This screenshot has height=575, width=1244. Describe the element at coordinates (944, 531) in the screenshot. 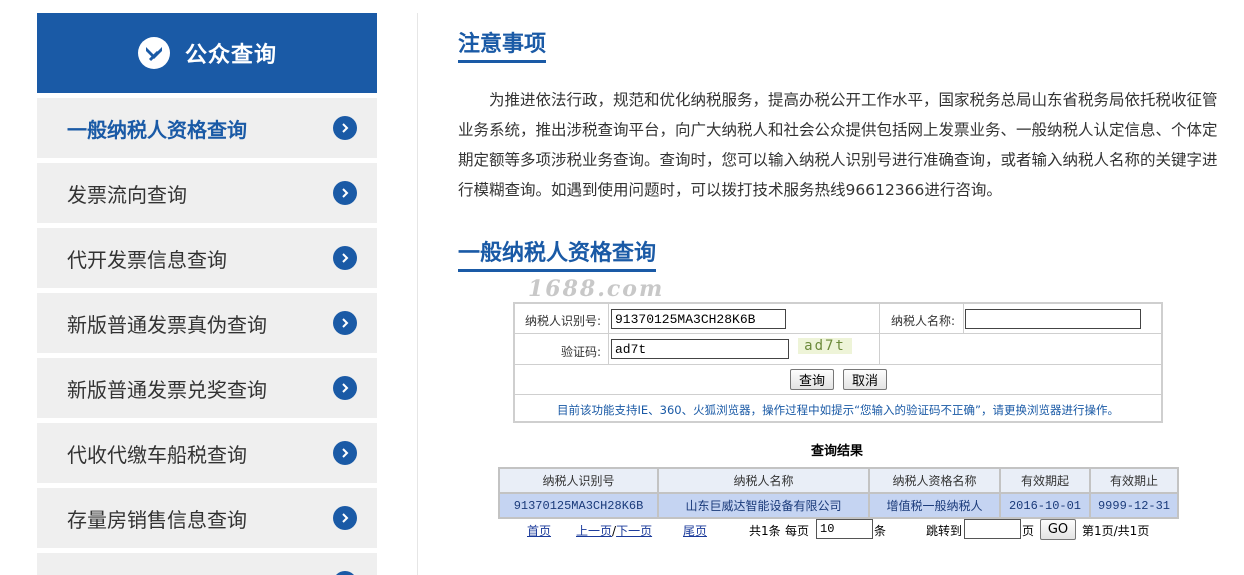

I see `jump-label: 跳转到` at that location.